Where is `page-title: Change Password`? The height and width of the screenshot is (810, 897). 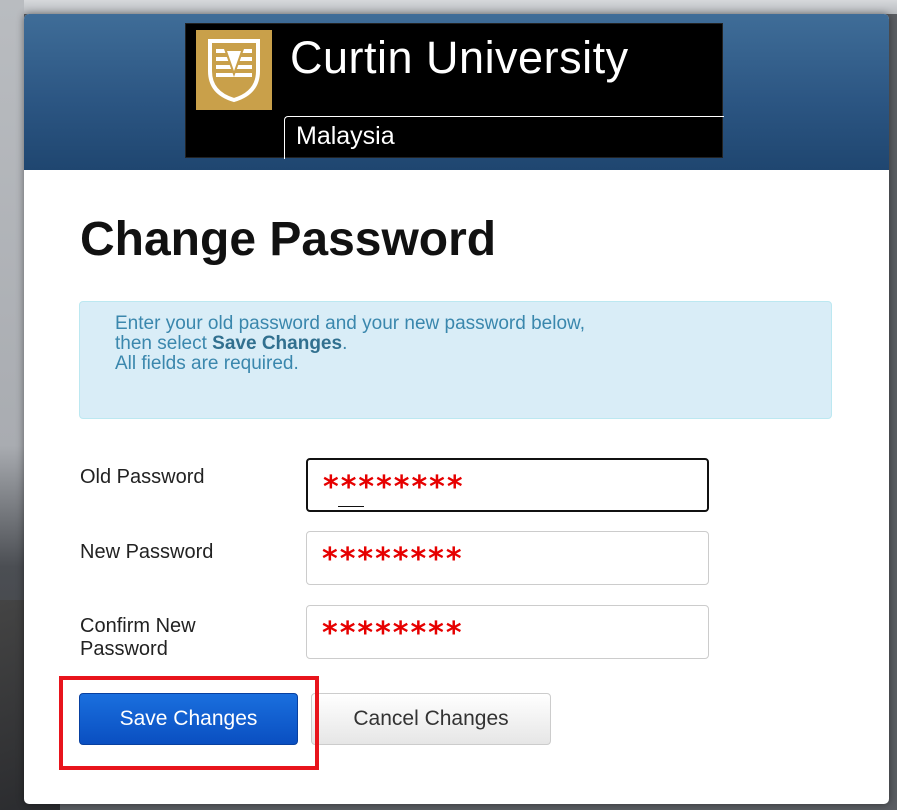
page-title: Change Password is located at coordinates (288, 239).